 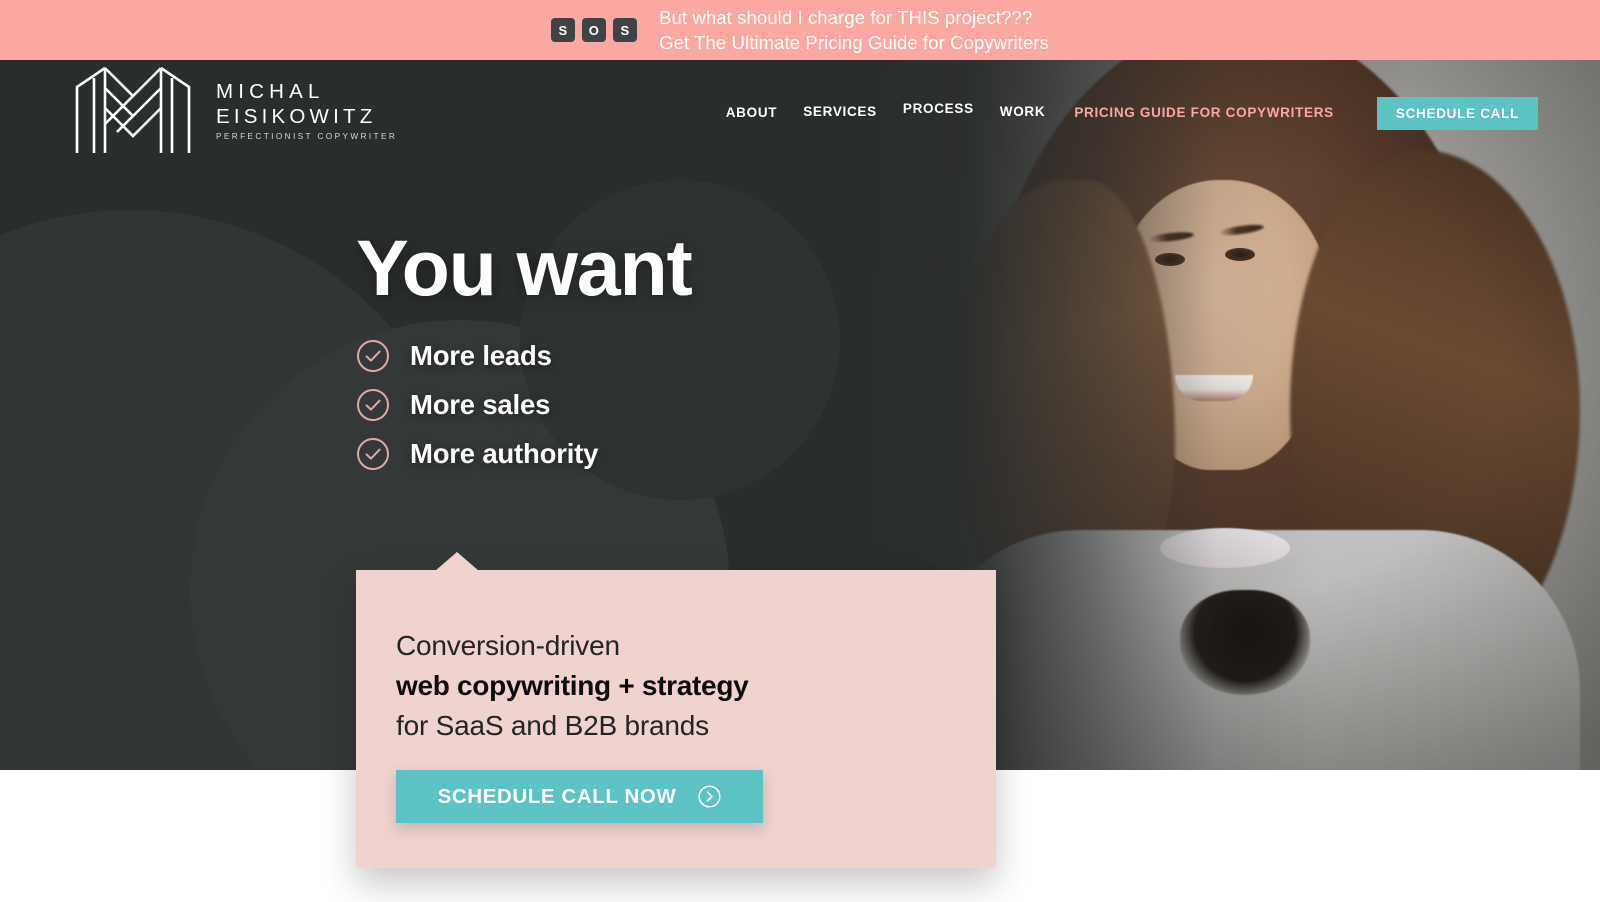 I want to click on benefit-label: More authority, so click(x=504, y=453).